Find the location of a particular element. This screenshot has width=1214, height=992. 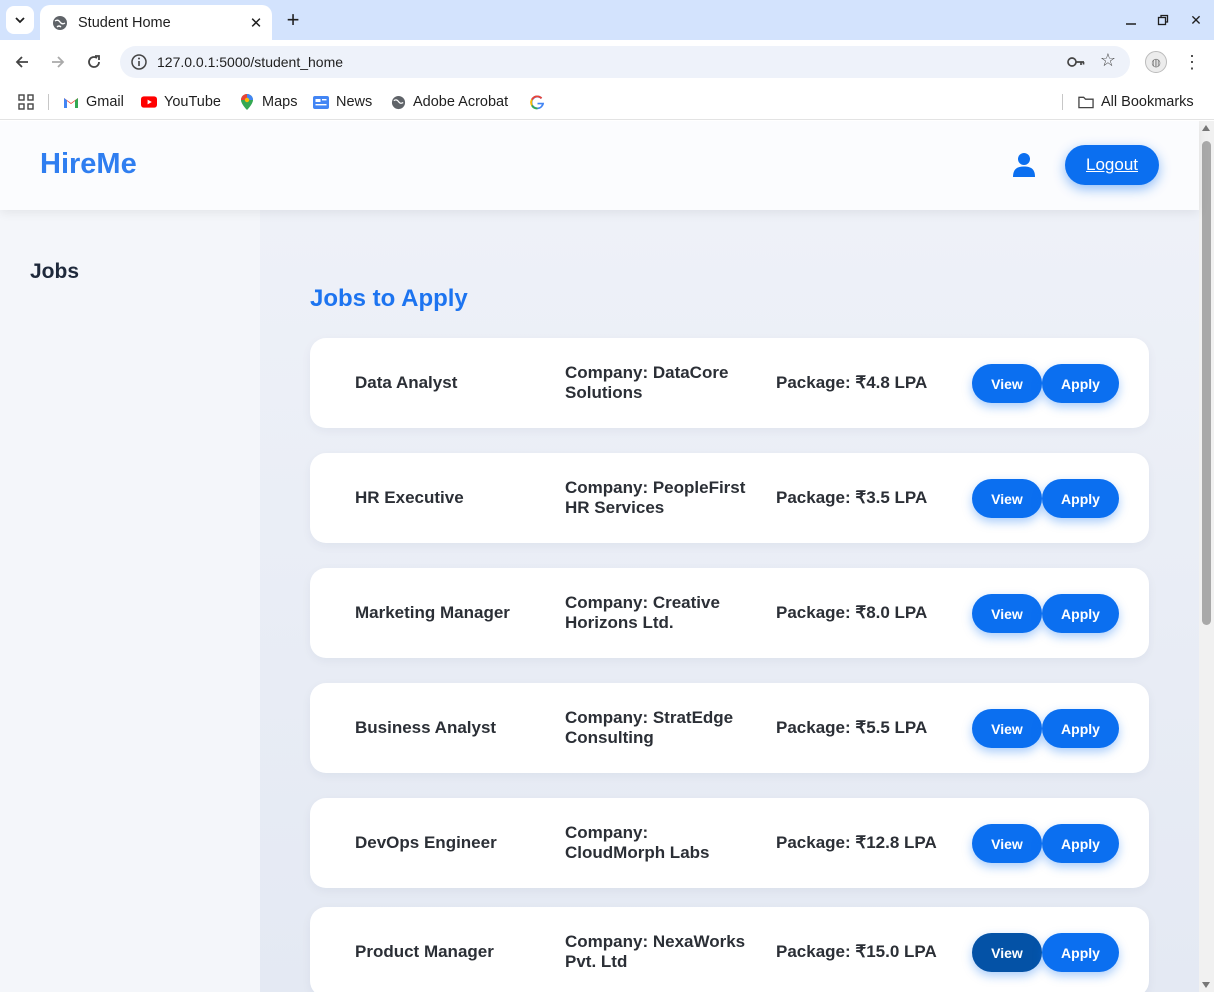

job-company: Company: Creative Horizons Ltd. is located at coordinates (642, 612).